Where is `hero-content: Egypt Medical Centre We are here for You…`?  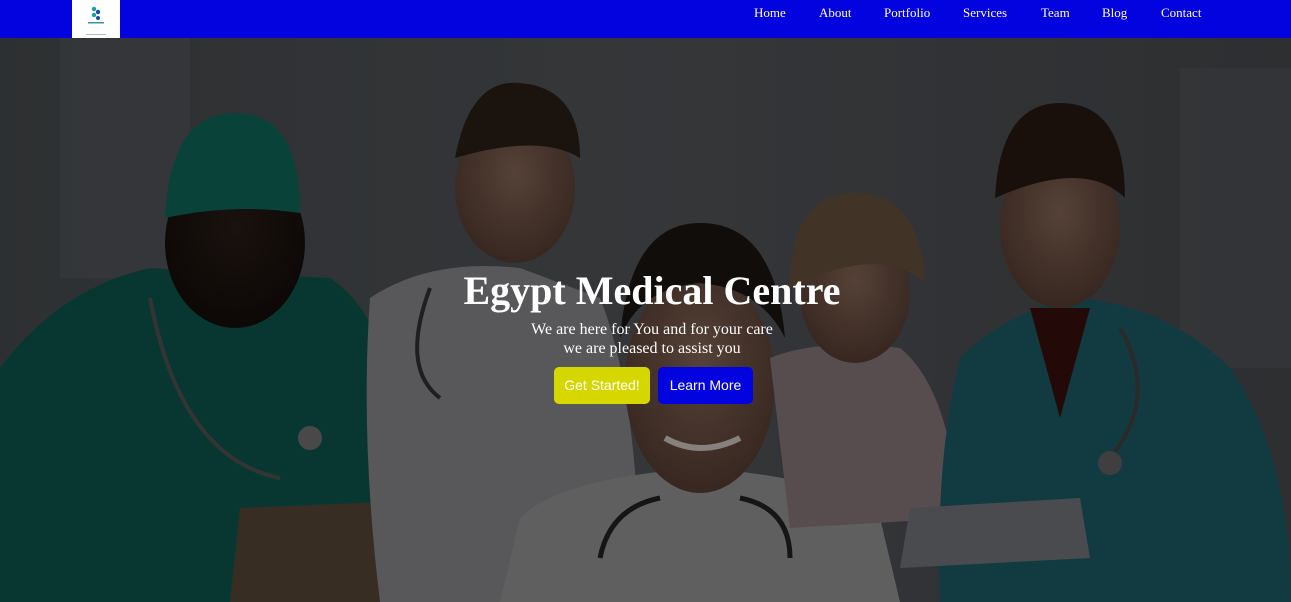 hero-content: Egypt Medical Centre We are here for You… is located at coordinates (645, 313).